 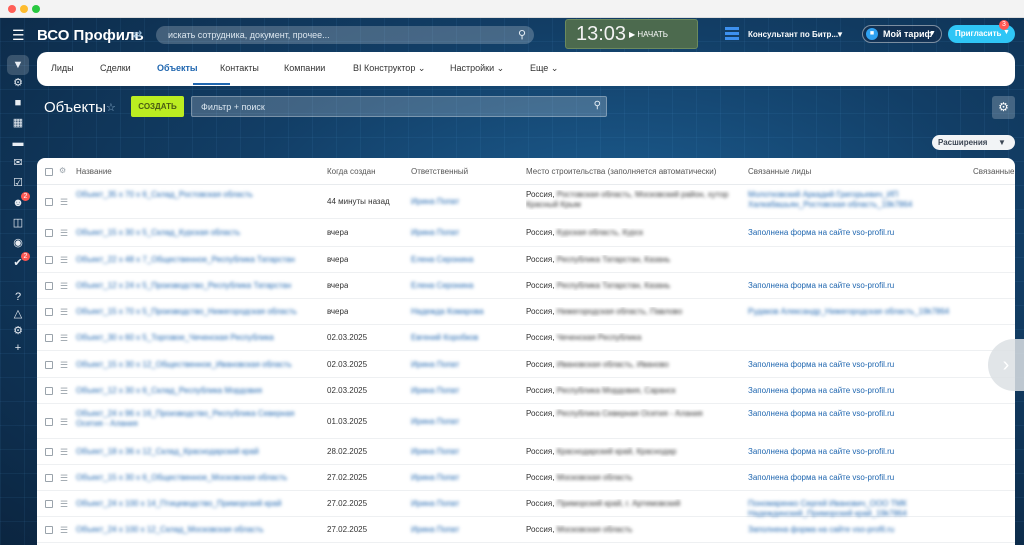 What do you see at coordinates (49, 172) in the screenshot?
I see `select-all-checkbox` at bounding box center [49, 172].